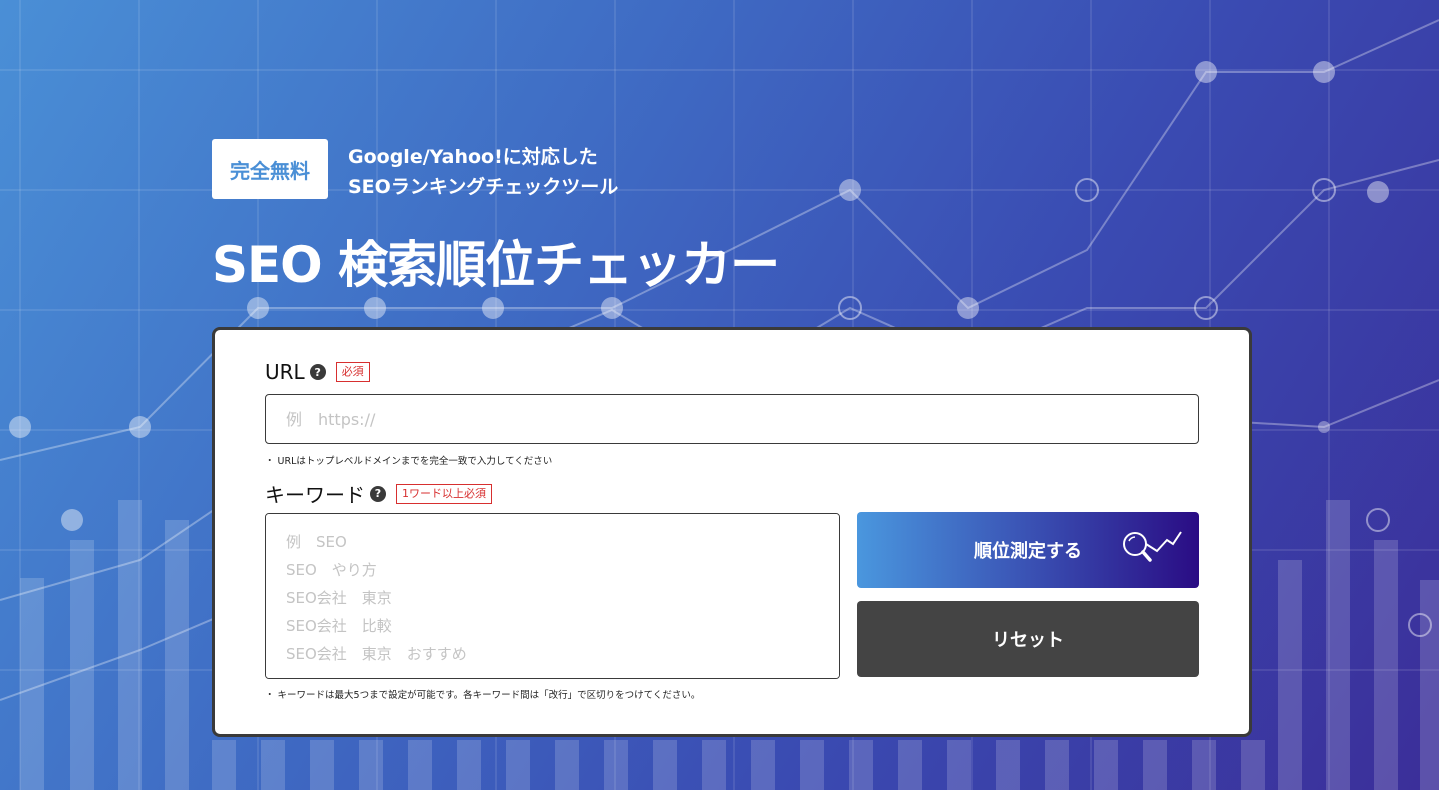 The width and height of the screenshot is (1439, 790). I want to click on measure-button-label: 順位測定する, so click(1028, 551).